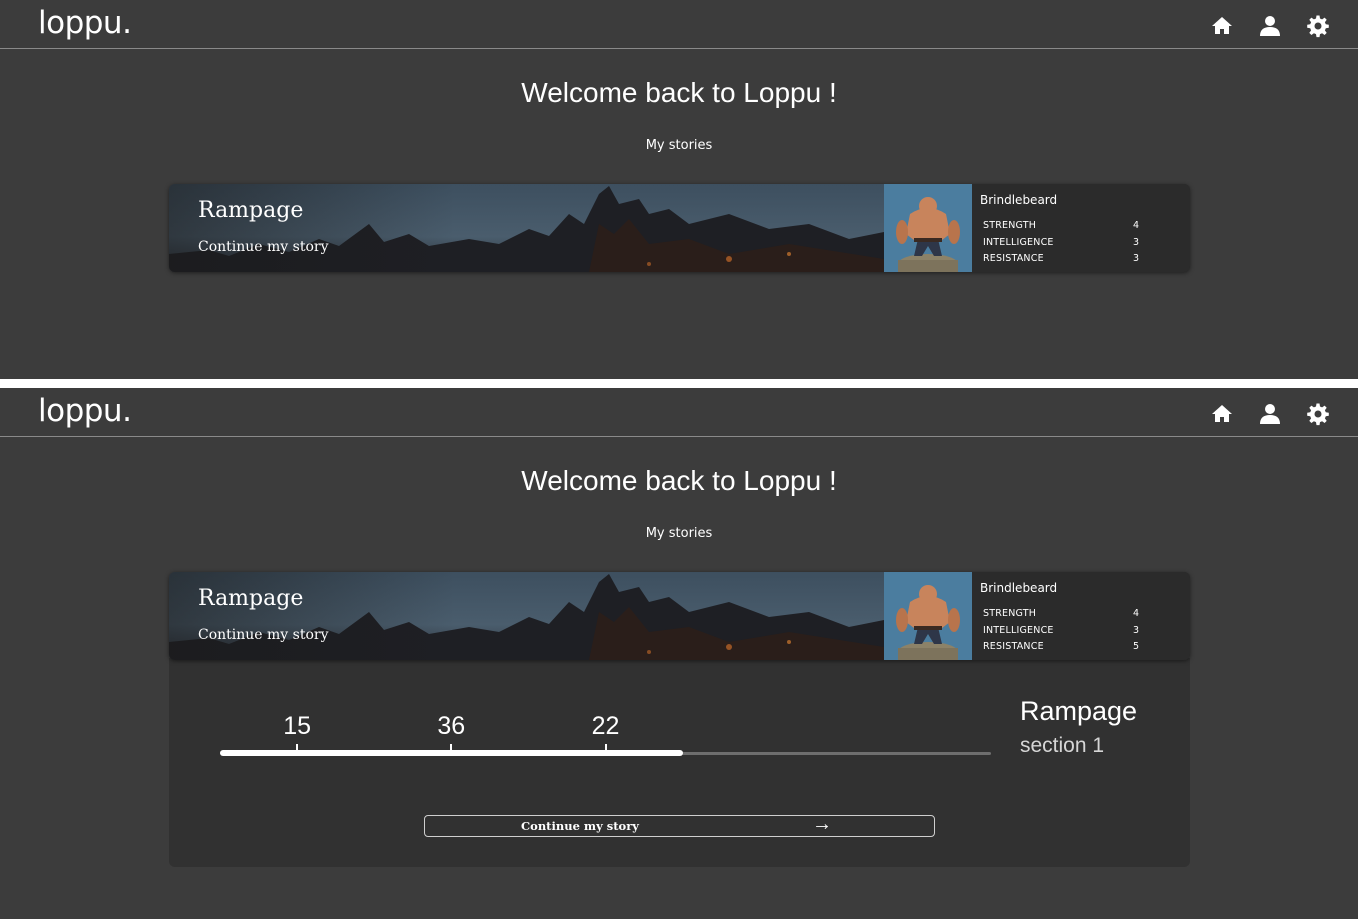 The image size is (1358, 919). What do you see at coordinates (297, 726) in the screenshot?
I see `checkpoint-label: 15` at bounding box center [297, 726].